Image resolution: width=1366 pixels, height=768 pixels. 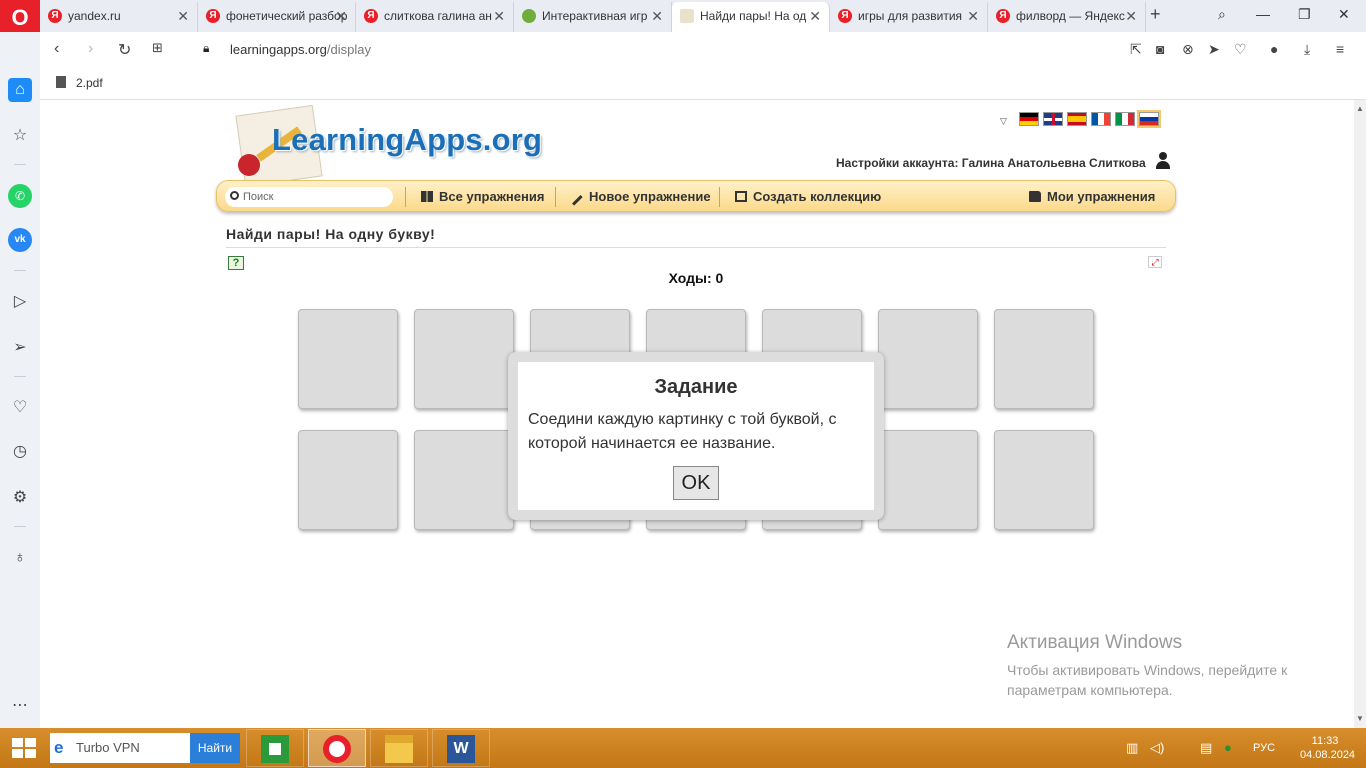 What do you see at coordinates (1053, 119) in the screenshot?
I see `english-flag-icon` at bounding box center [1053, 119].